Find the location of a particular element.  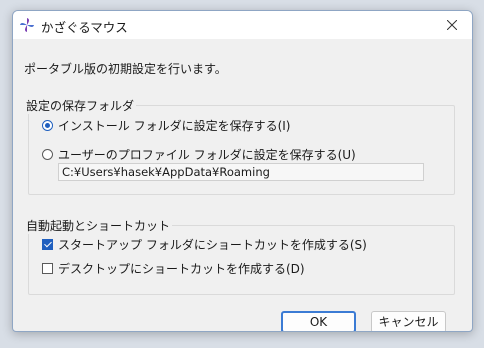

storage-group-title: 設定の保存フォルダ is located at coordinates (80, 105).